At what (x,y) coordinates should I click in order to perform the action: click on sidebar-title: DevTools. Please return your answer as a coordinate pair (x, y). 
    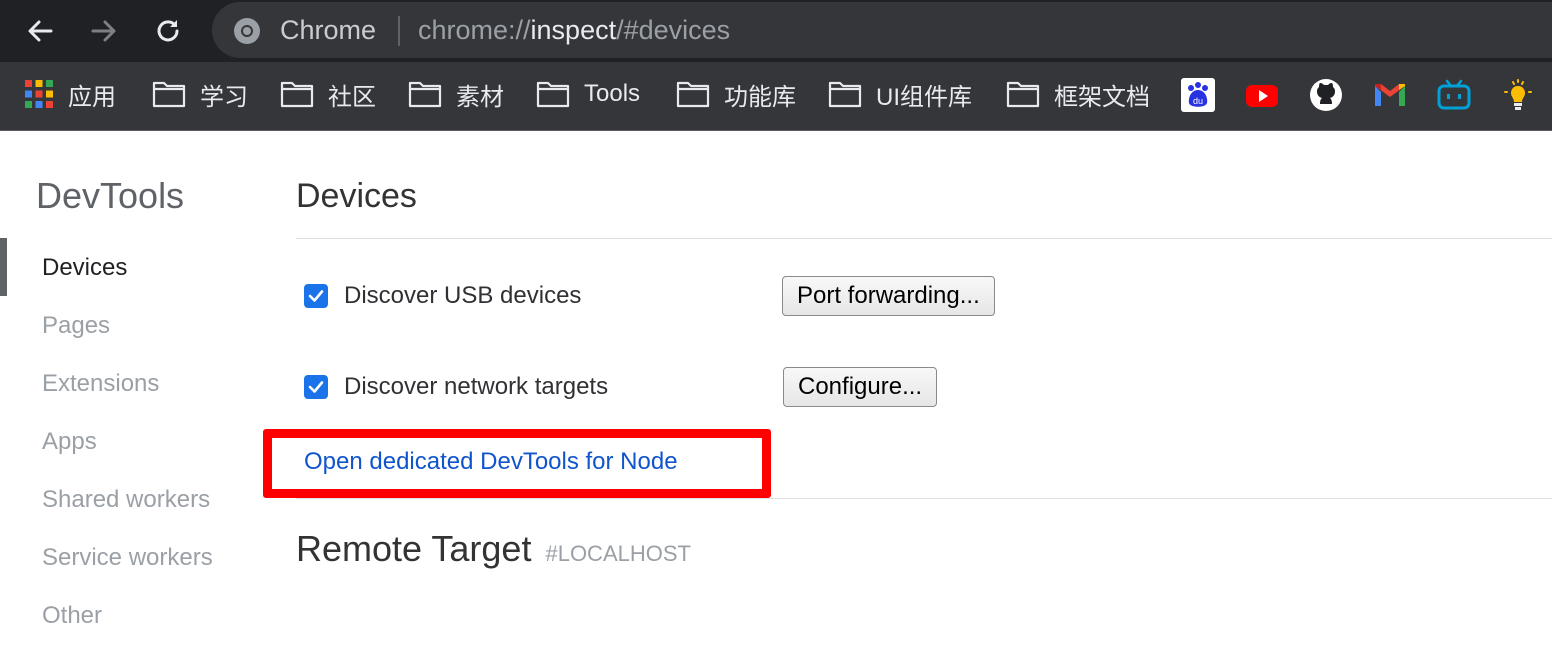
    Looking at the image, I should click on (110, 195).